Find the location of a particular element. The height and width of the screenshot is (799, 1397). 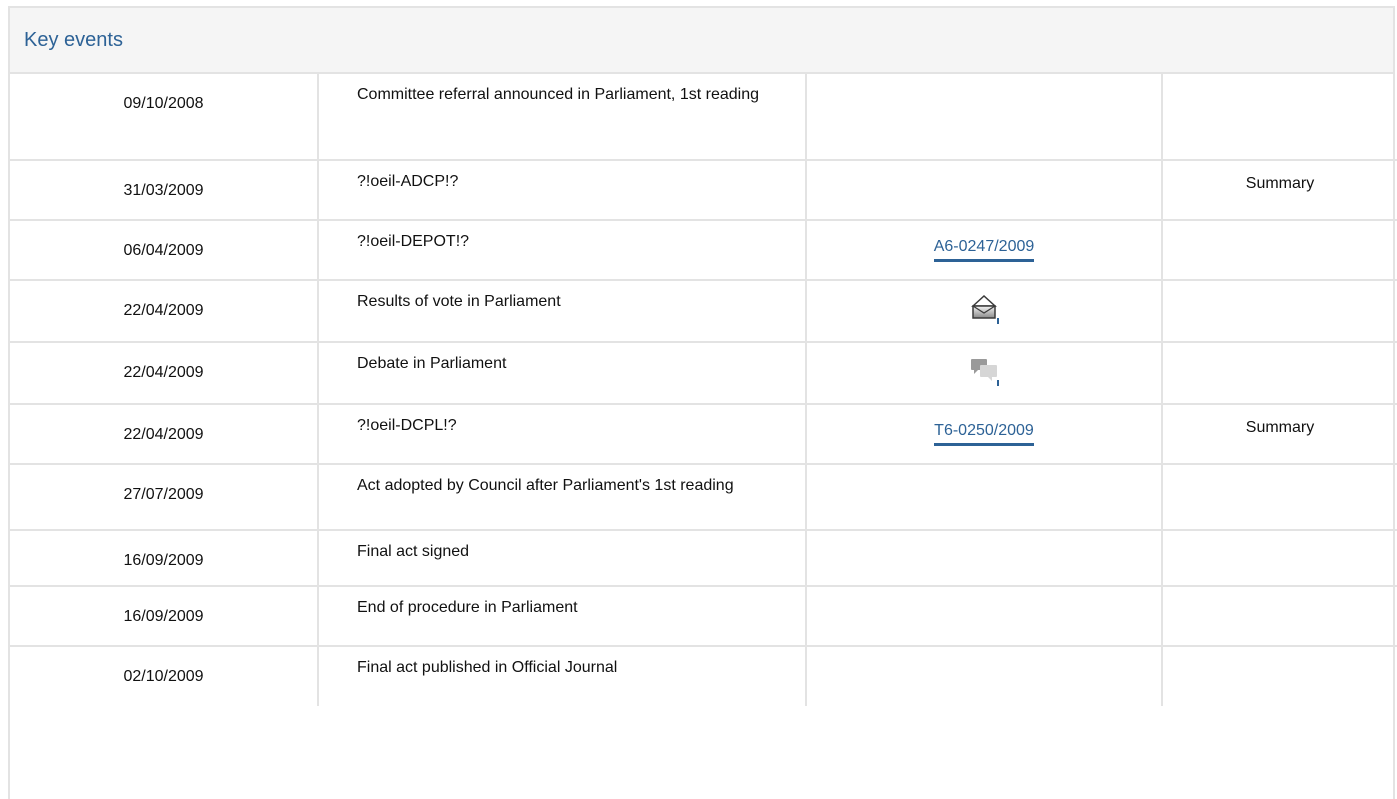

document-link: T6-0250/2009 is located at coordinates (984, 433).